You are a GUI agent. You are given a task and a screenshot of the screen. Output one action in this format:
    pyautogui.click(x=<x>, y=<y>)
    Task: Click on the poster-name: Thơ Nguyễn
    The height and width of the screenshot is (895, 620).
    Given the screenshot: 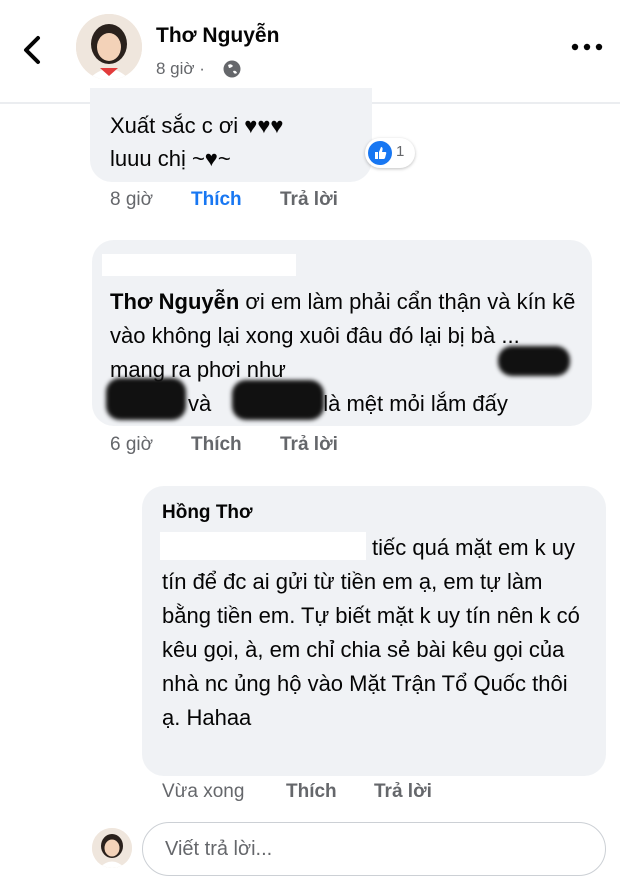 What is the action you would take?
    pyautogui.click(x=217, y=36)
    